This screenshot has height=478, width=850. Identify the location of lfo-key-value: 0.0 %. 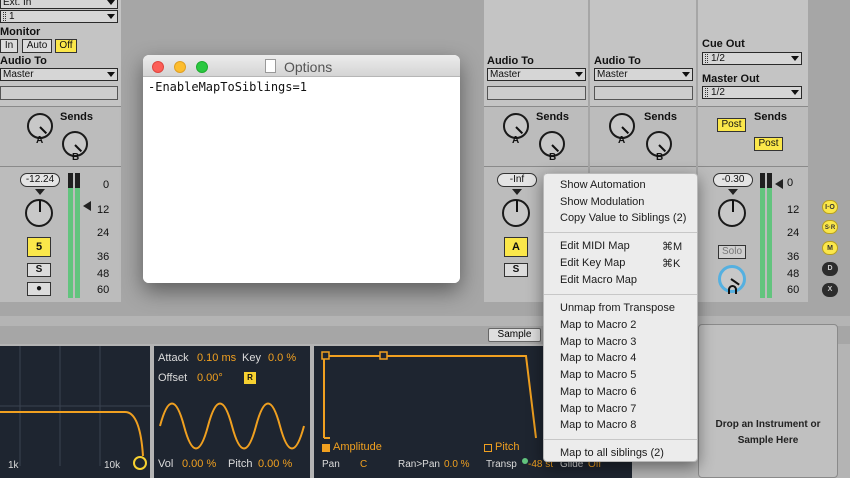
(282, 358).